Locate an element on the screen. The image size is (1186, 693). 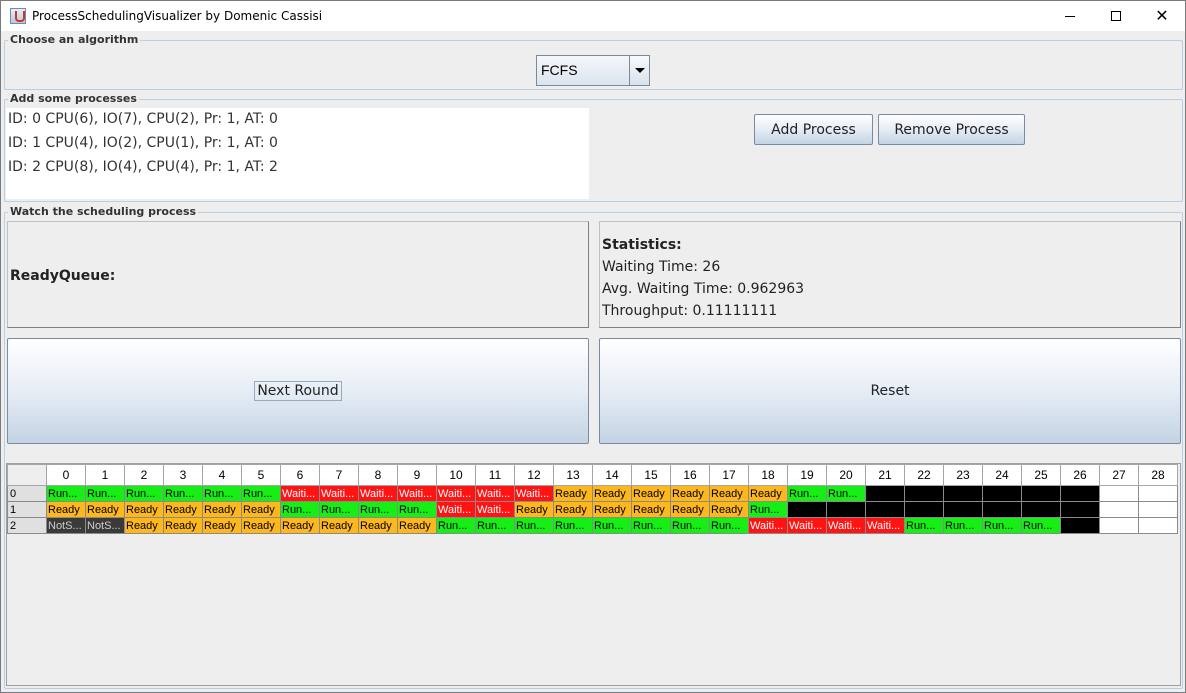
column-header: 3 is located at coordinates (183, 475).